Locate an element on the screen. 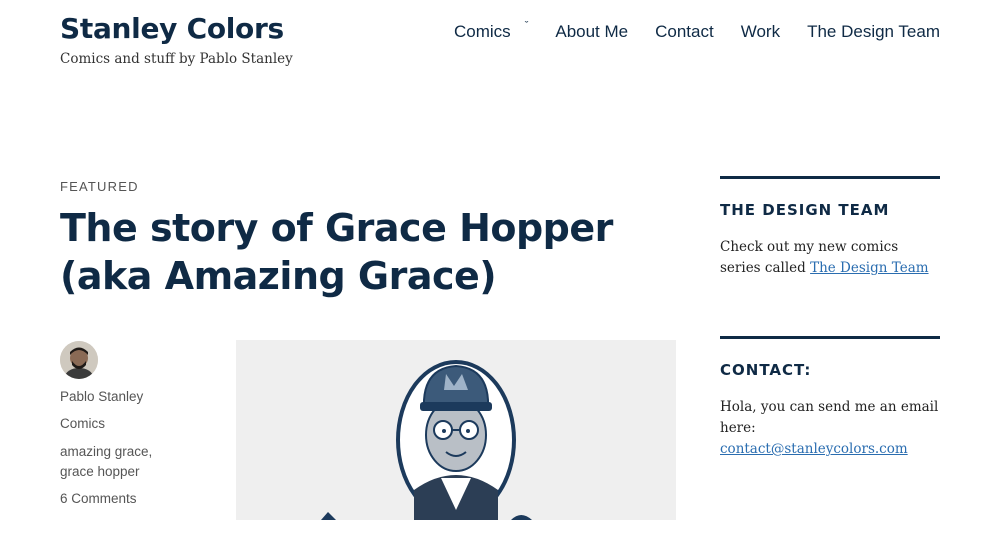 The image size is (1000, 535). post-tag-amazing-grace: amazing grace, is located at coordinates (106, 451).